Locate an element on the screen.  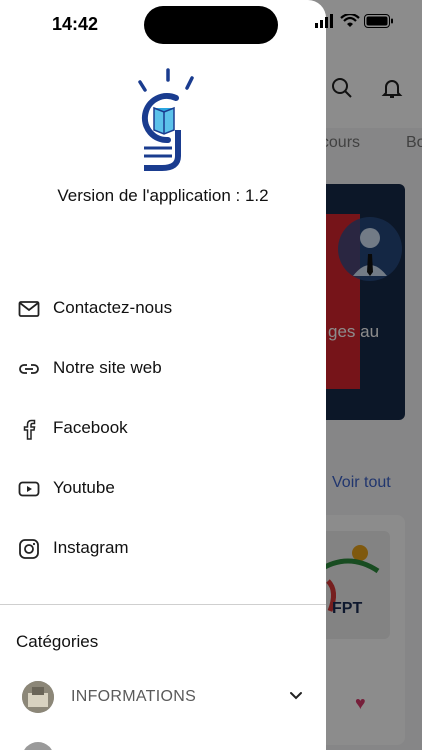
menu-item-contact: Contactez-nous is located at coordinates (163, 309).